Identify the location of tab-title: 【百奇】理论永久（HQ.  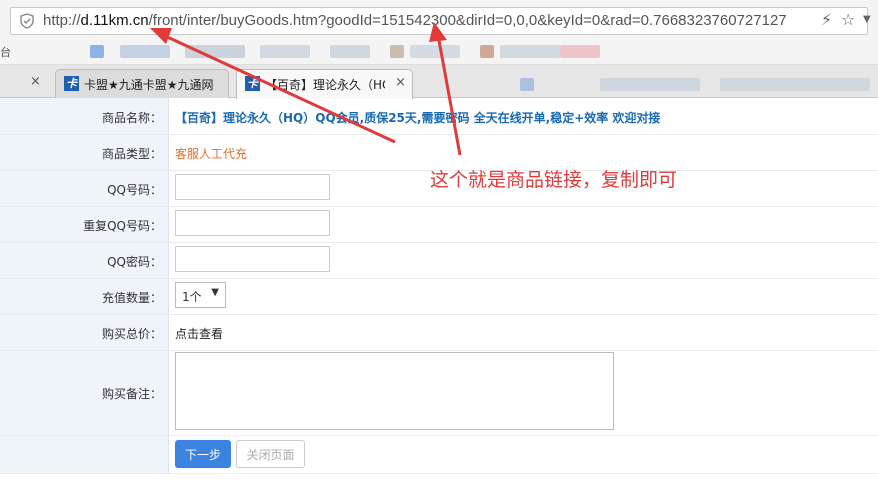
(325, 85).